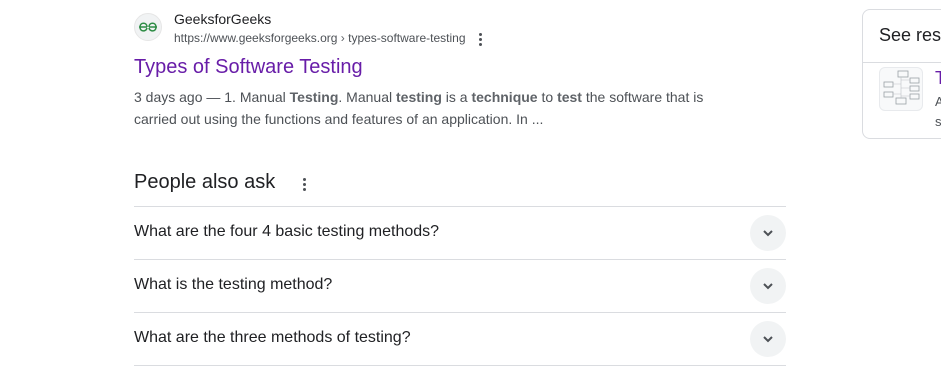  I want to click on side-panel-title: See resu, so click(910, 35).